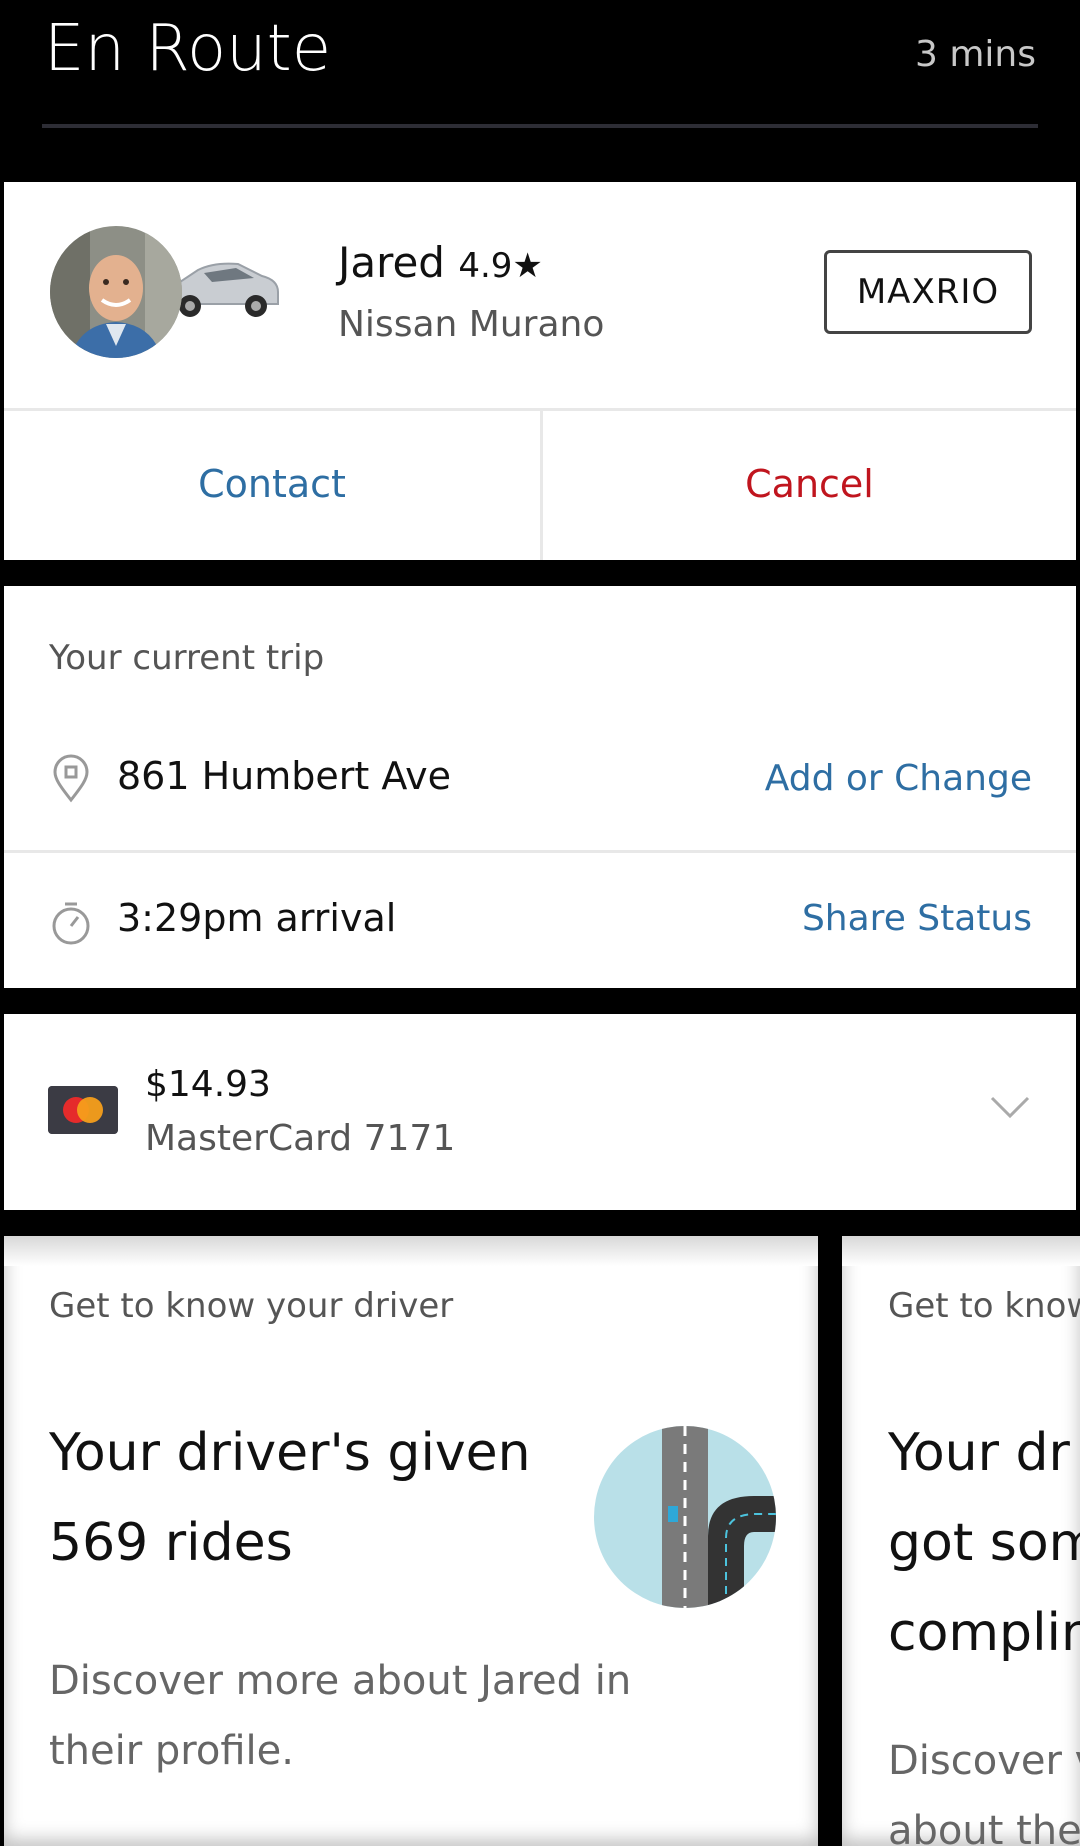 This screenshot has width=1080, height=1846. What do you see at coordinates (917, 918) in the screenshot?
I see `share-status-link: Share Status` at bounding box center [917, 918].